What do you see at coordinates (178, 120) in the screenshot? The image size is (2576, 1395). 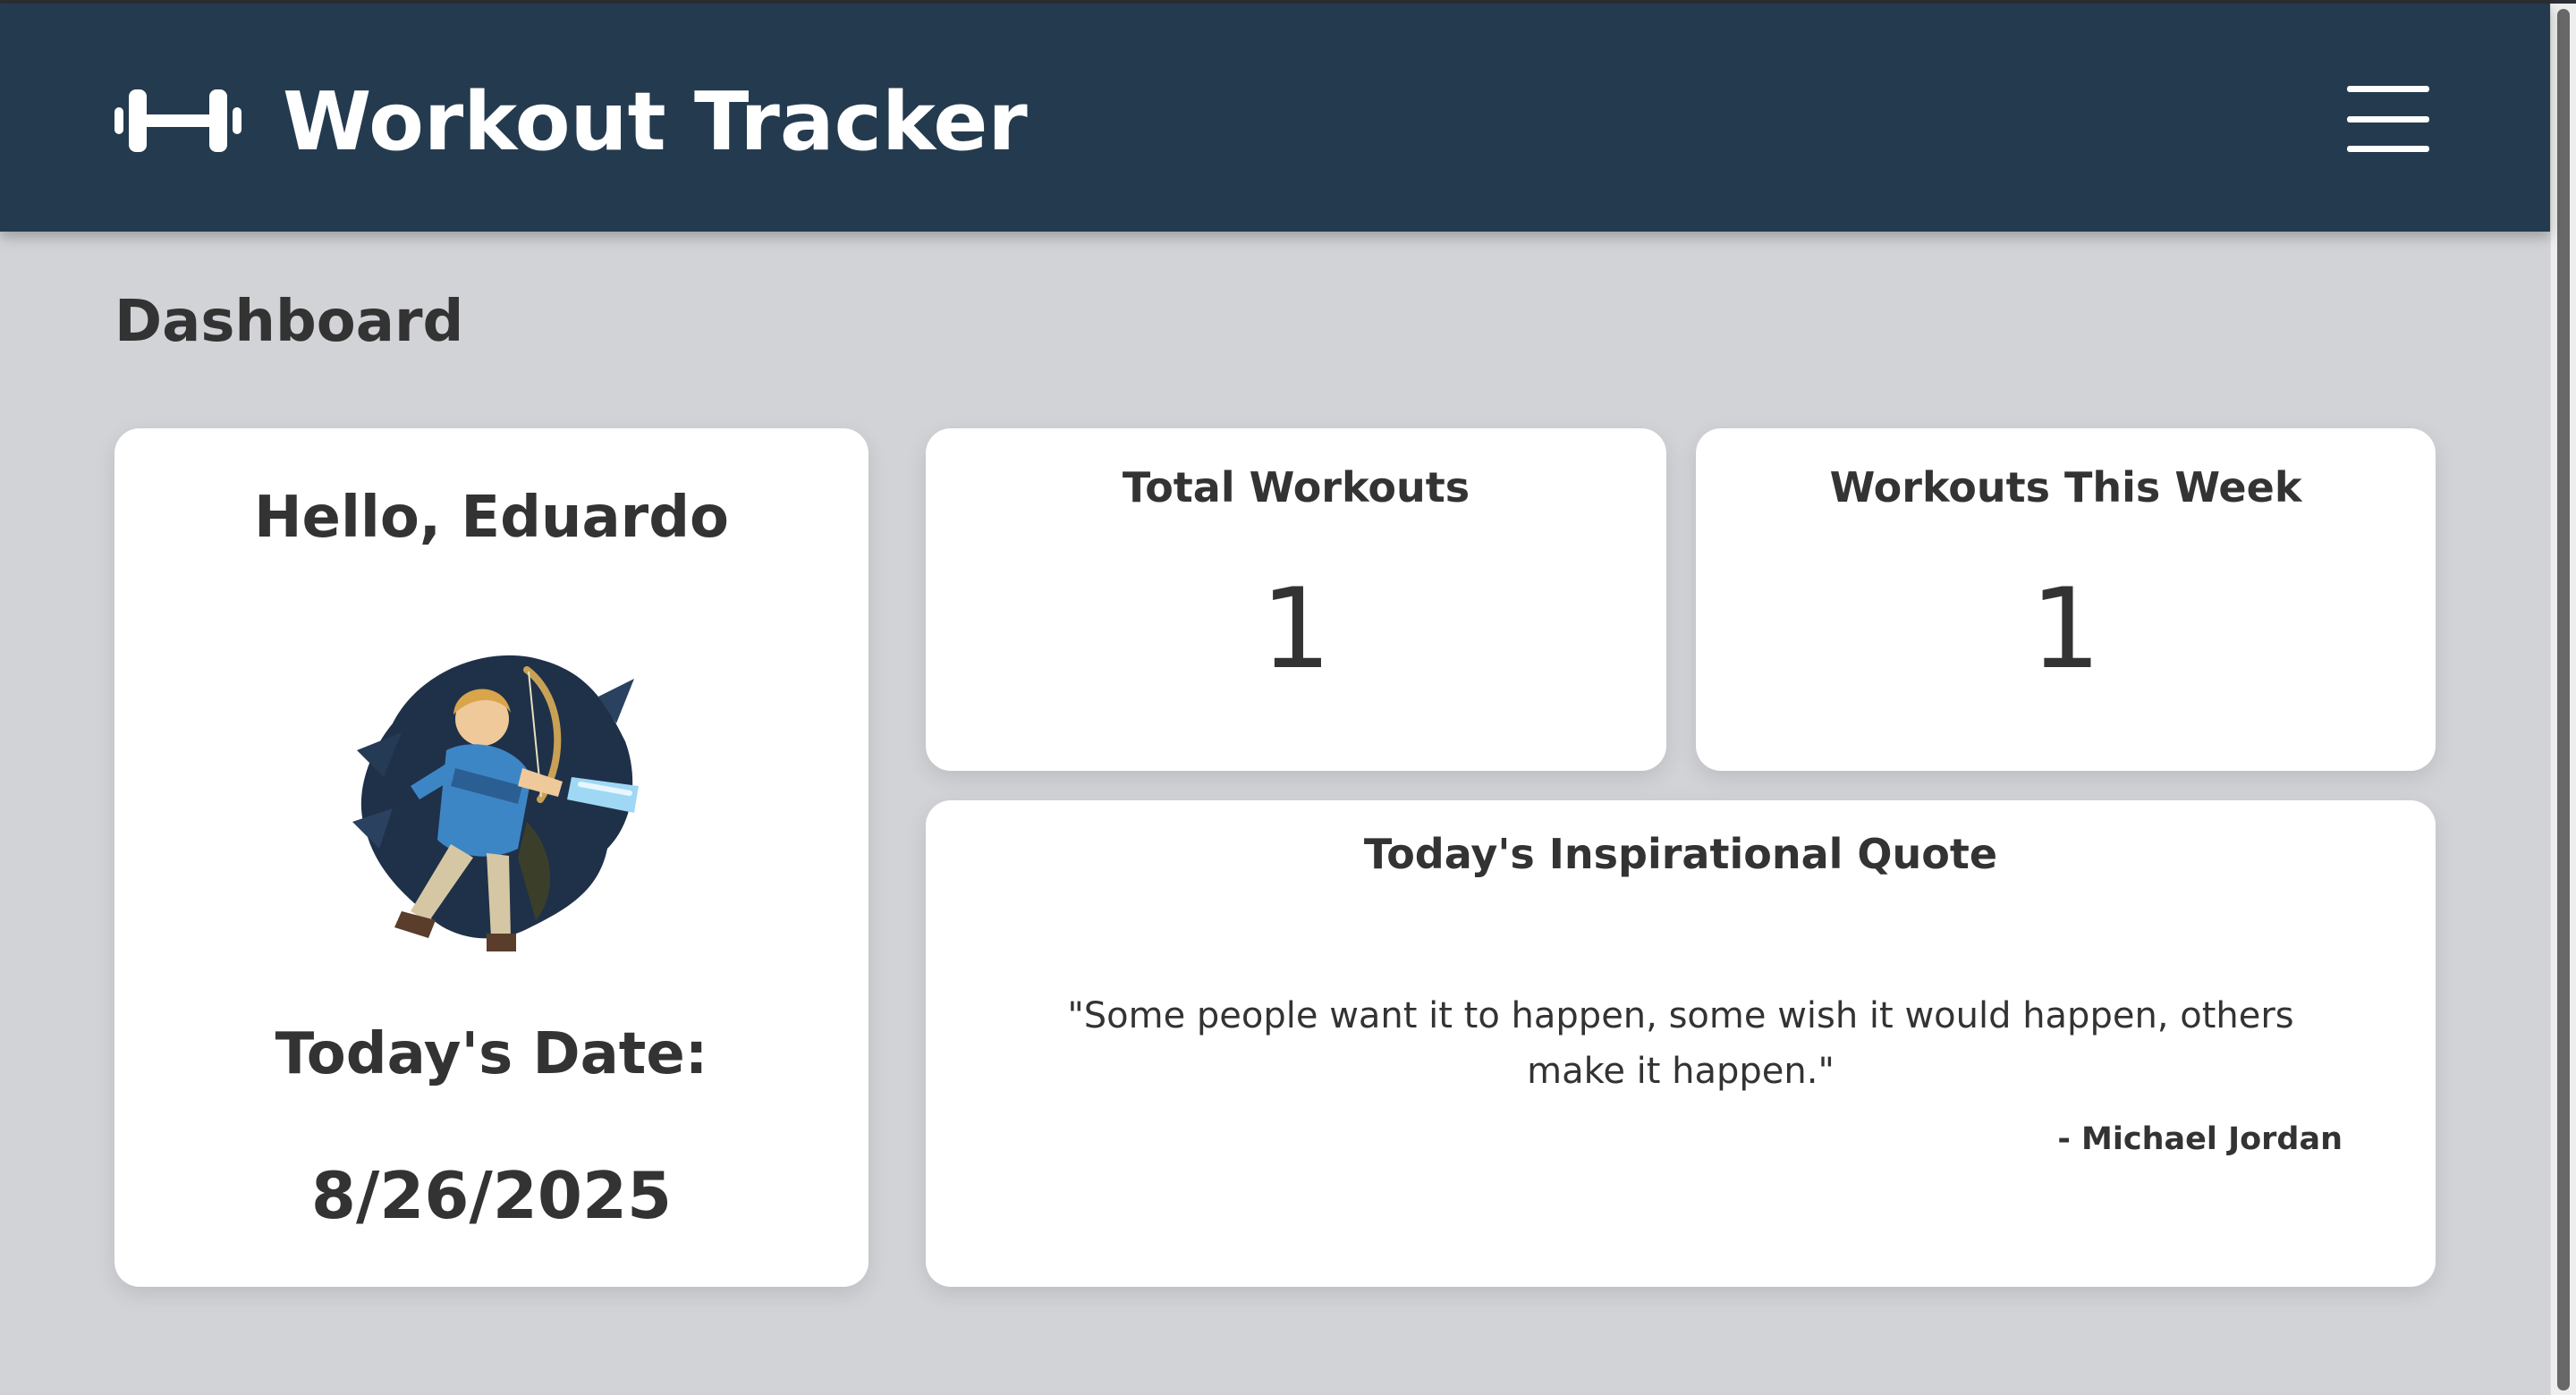 I see `dumbbell-icon` at bounding box center [178, 120].